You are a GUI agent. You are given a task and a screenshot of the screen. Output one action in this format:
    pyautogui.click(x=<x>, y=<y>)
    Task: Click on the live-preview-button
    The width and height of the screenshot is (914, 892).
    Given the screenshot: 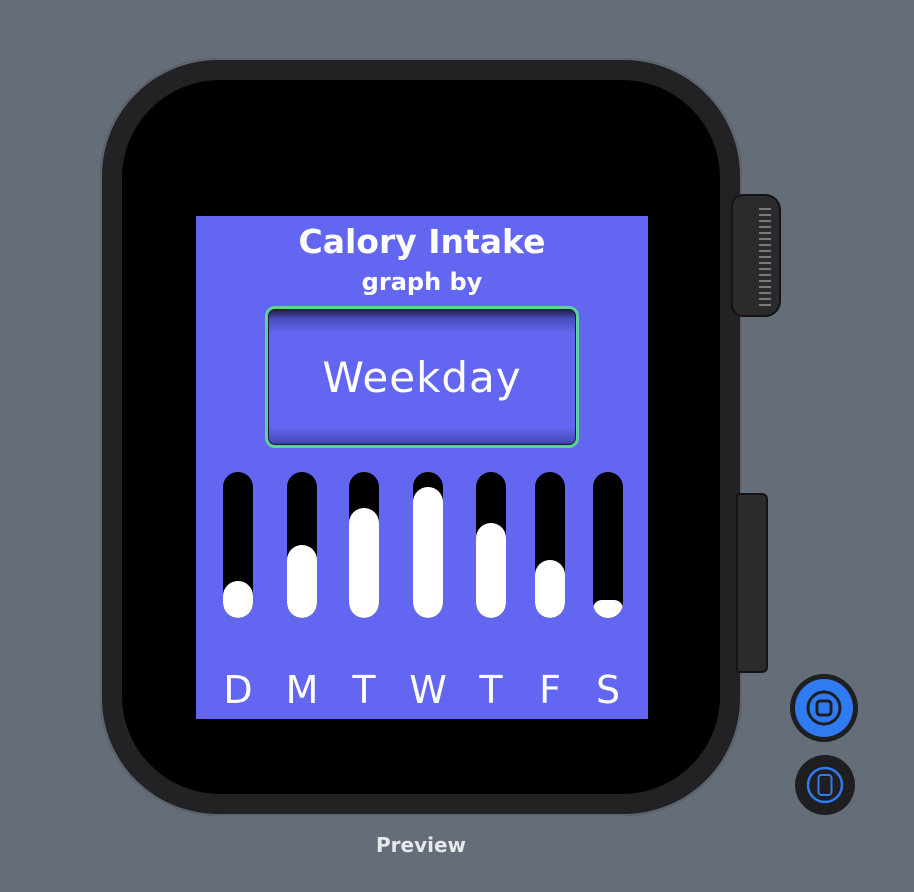 What is the action you would take?
    pyautogui.click(x=824, y=708)
    